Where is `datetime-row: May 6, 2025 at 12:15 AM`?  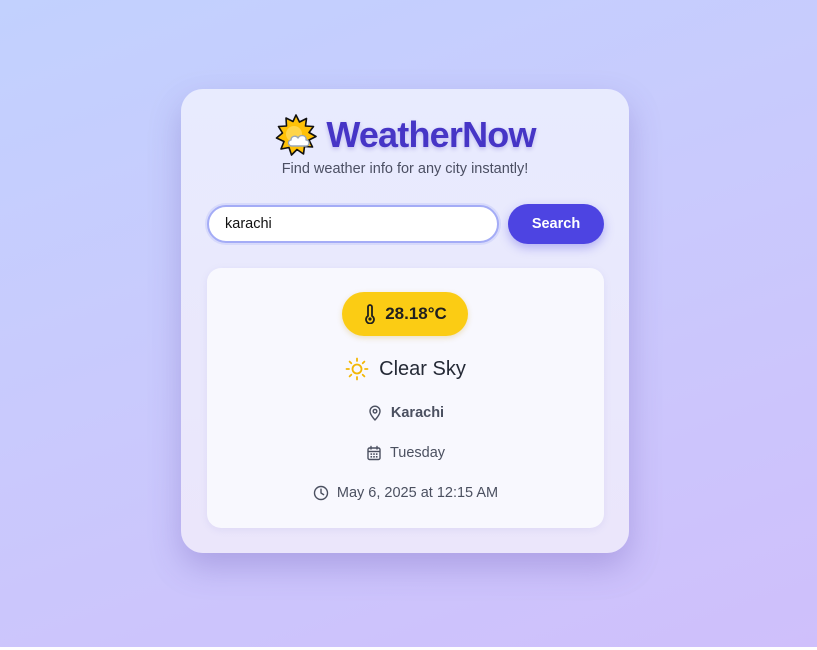
datetime-row: May 6, 2025 at 12:15 AM is located at coordinates (405, 493).